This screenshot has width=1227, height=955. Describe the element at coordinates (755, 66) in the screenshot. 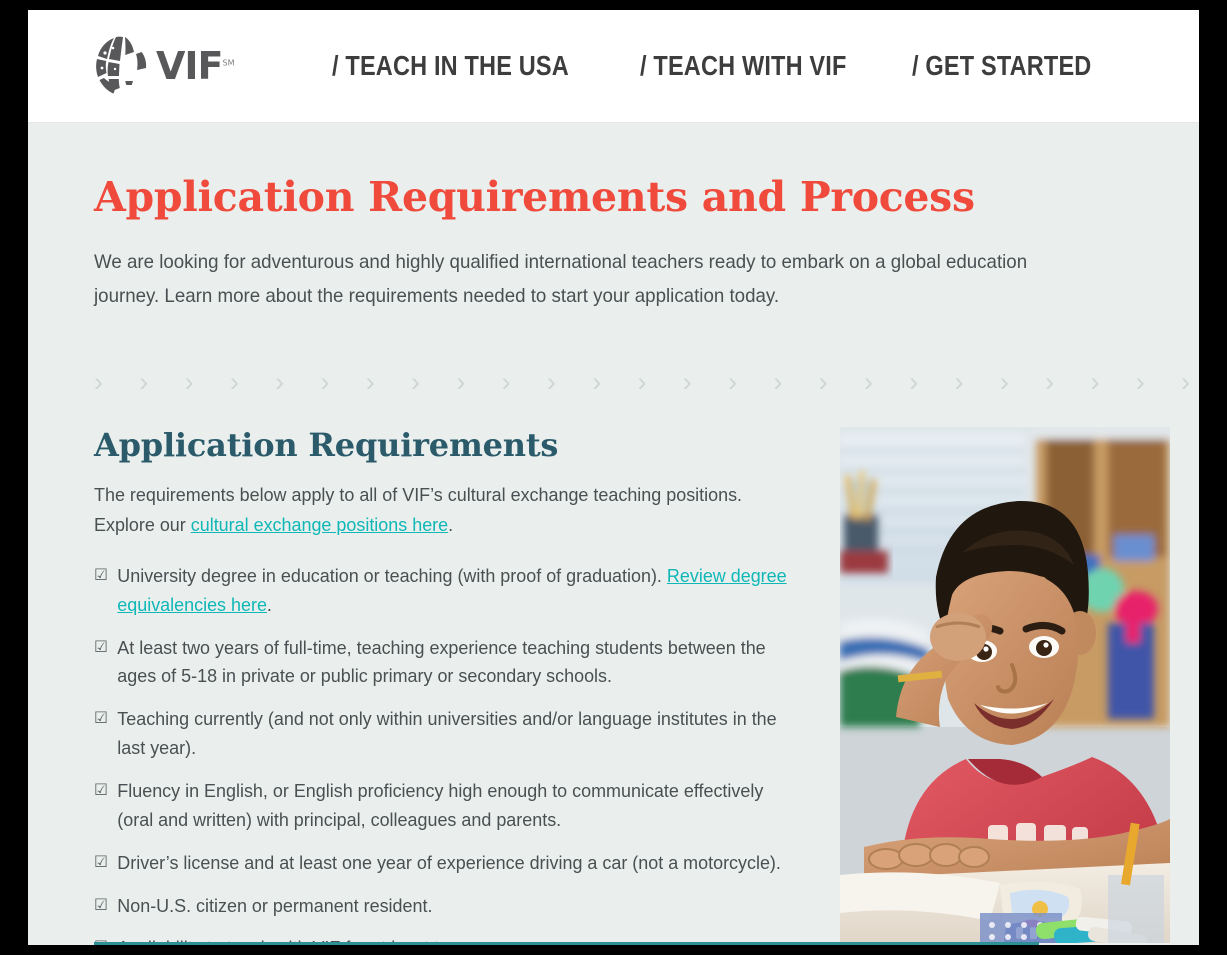

I see `nav-item-teach-with-vif: / TEACH WITH VIF` at that location.